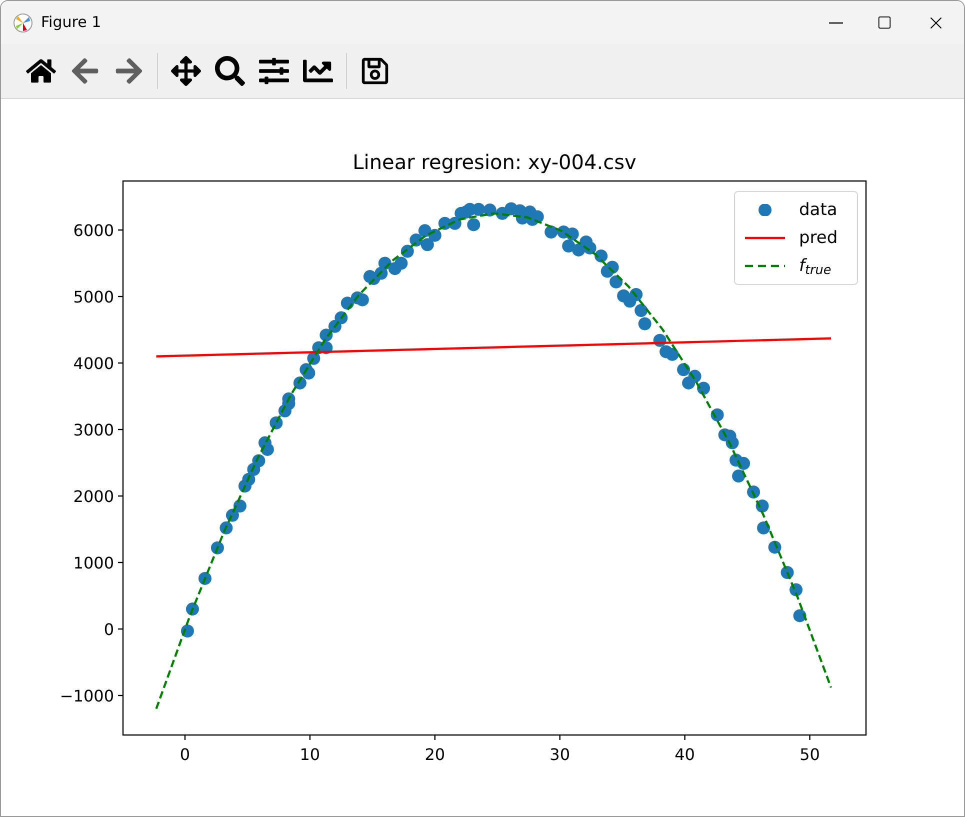 Image resolution: width=965 pixels, height=817 pixels. I want to click on legend-line-icon, so click(765, 238).